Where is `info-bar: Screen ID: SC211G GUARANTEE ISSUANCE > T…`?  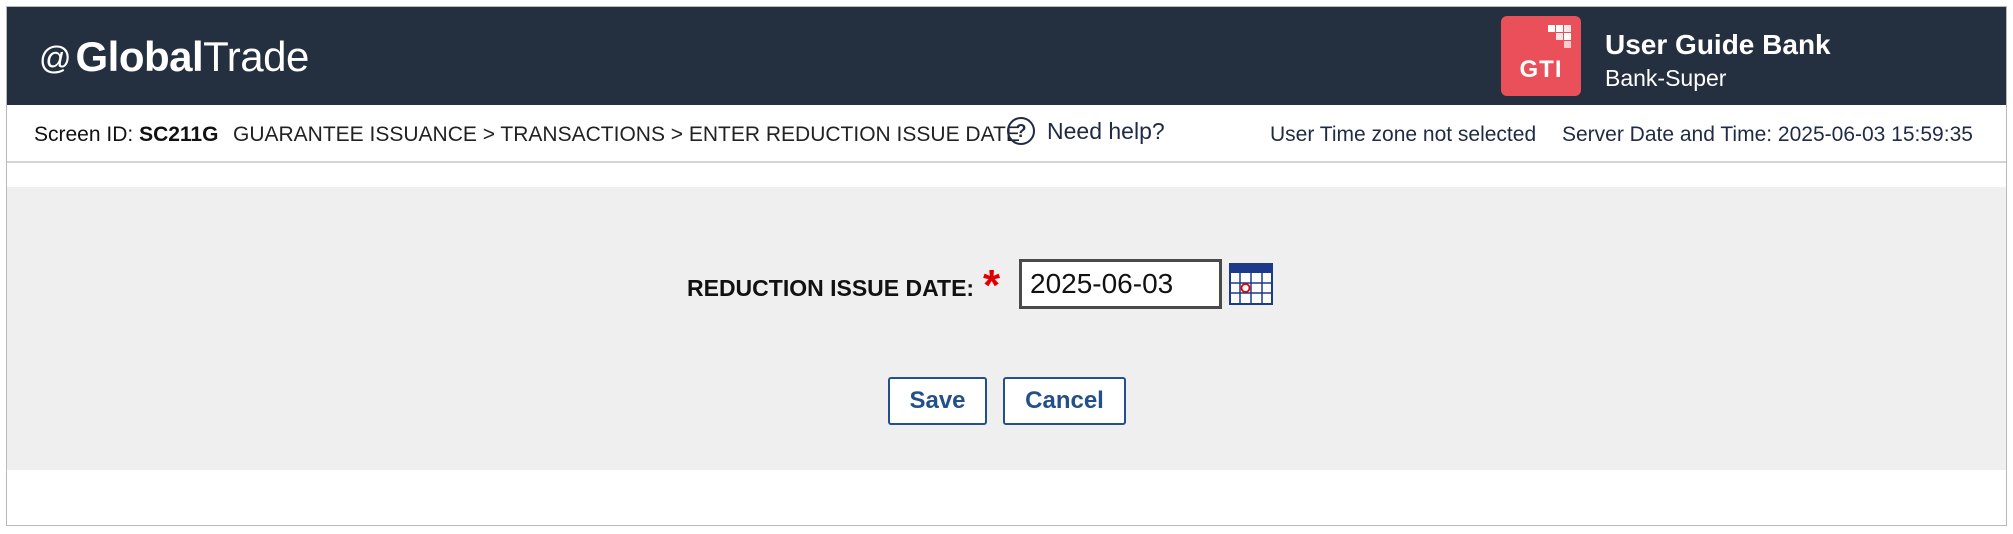
info-bar: Screen ID: SC211G GUARANTEE ISSUANCE > T… is located at coordinates (1006, 134).